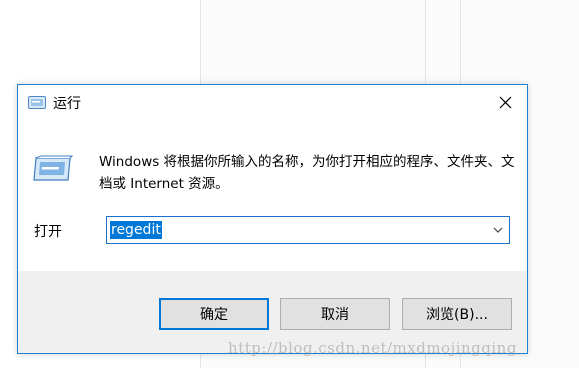 This screenshot has height=368, width=579. What do you see at coordinates (308, 230) in the screenshot?
I see `open-combobox: regedit` at bounding box center [308, 230].